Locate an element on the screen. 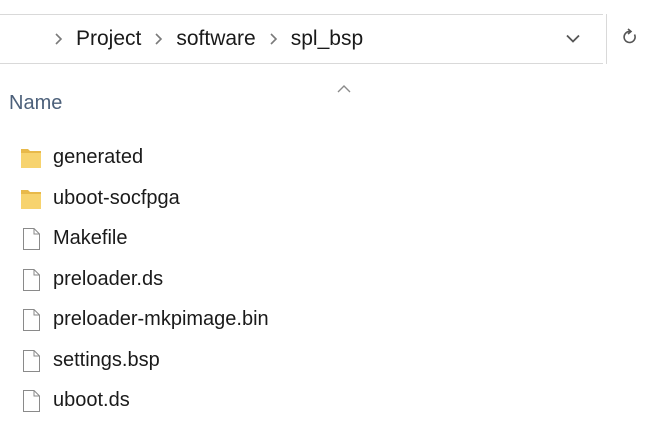 Image resolution: width=653 pixels, height=422 pixels. list-item: preloader.ds is located at coordinates (326, 280).